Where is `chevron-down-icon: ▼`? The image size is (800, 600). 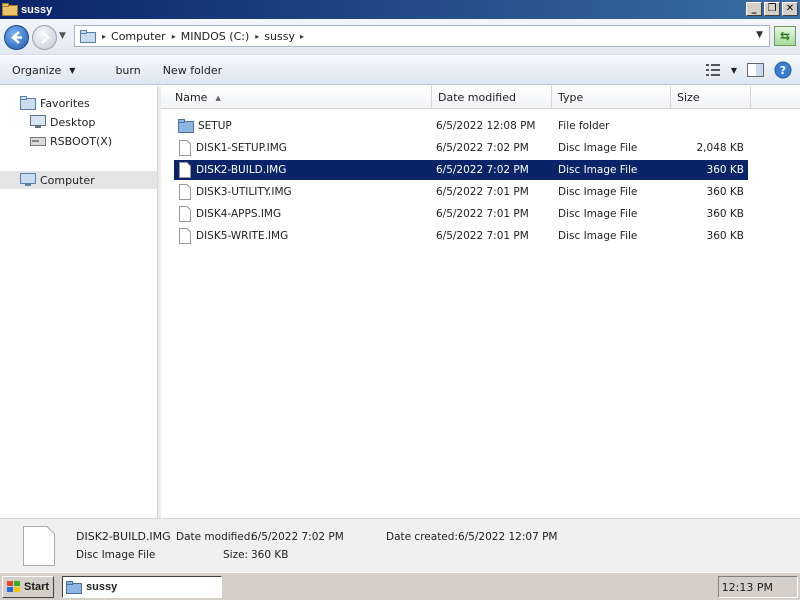
chevron-down-icon: ▼ is located at coordinates (72, 70).